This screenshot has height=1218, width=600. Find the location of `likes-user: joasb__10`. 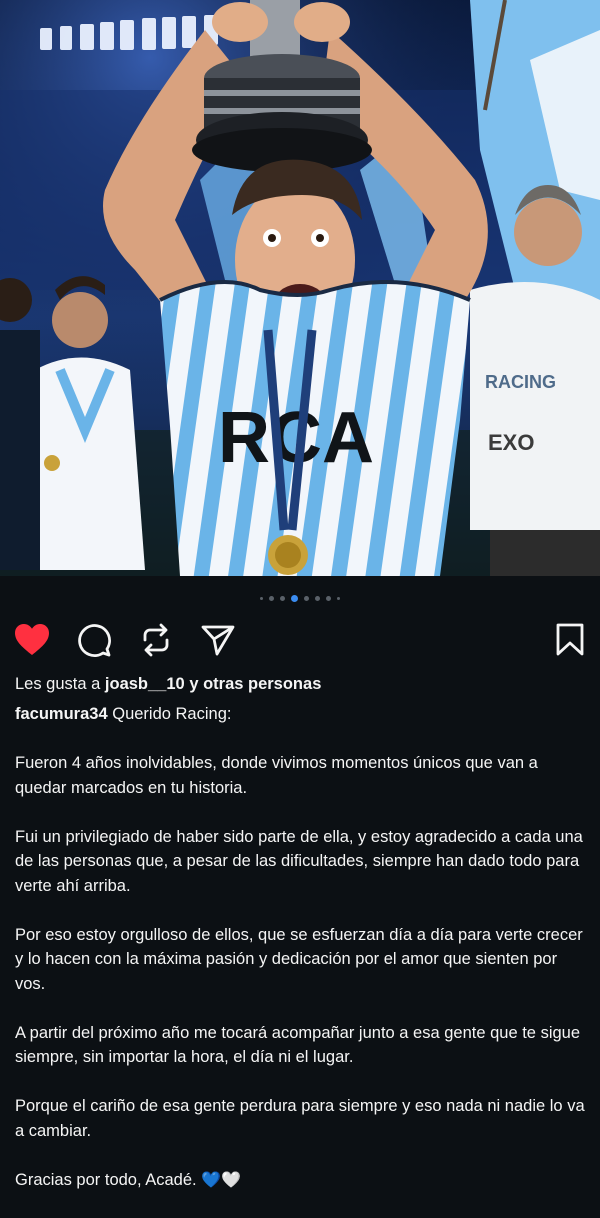

likes-user: joasb__10 is located at coordinates (145, 684).